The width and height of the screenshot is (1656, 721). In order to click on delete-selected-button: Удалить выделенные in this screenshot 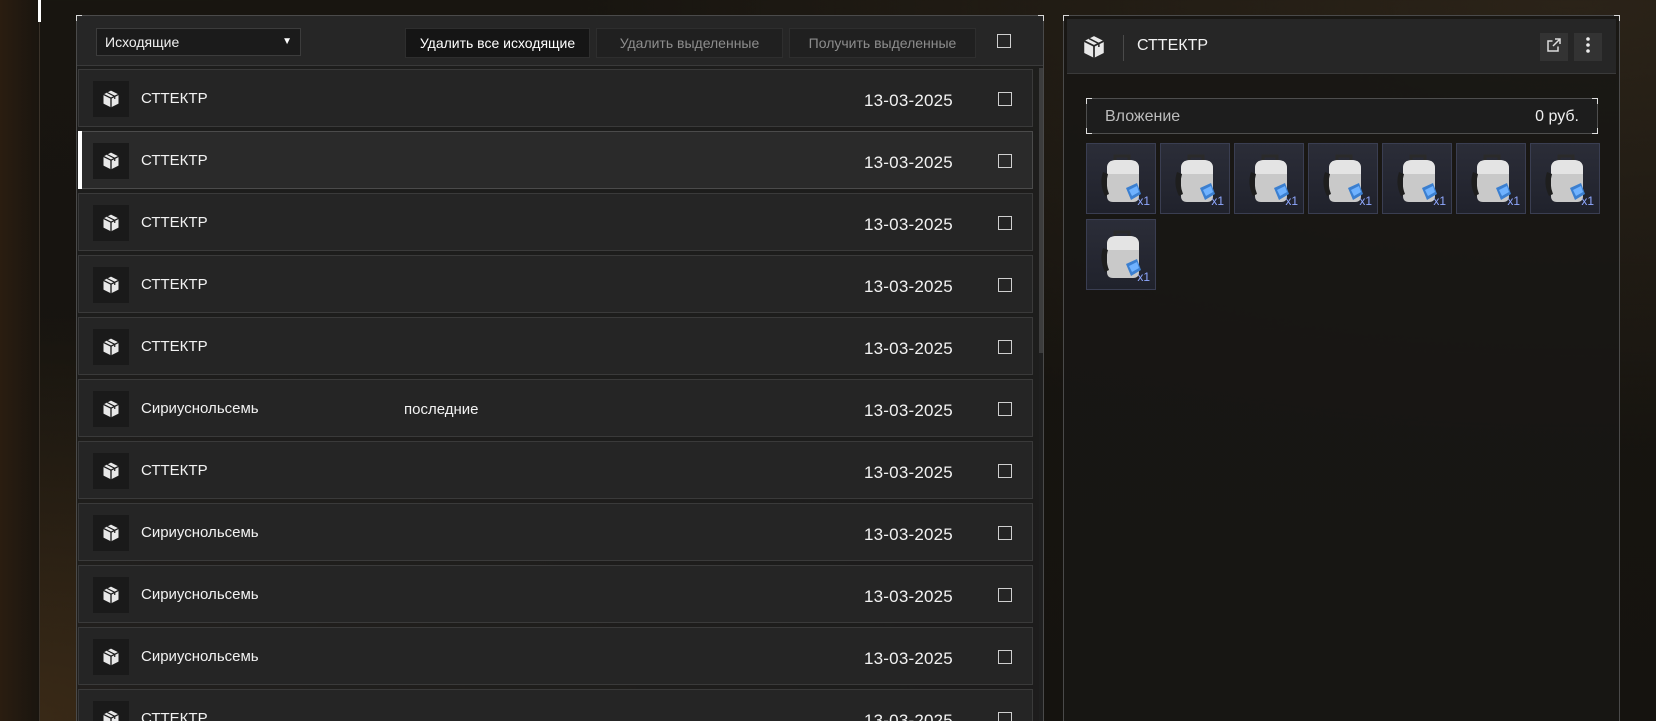, I will do `click(689, 43)`.